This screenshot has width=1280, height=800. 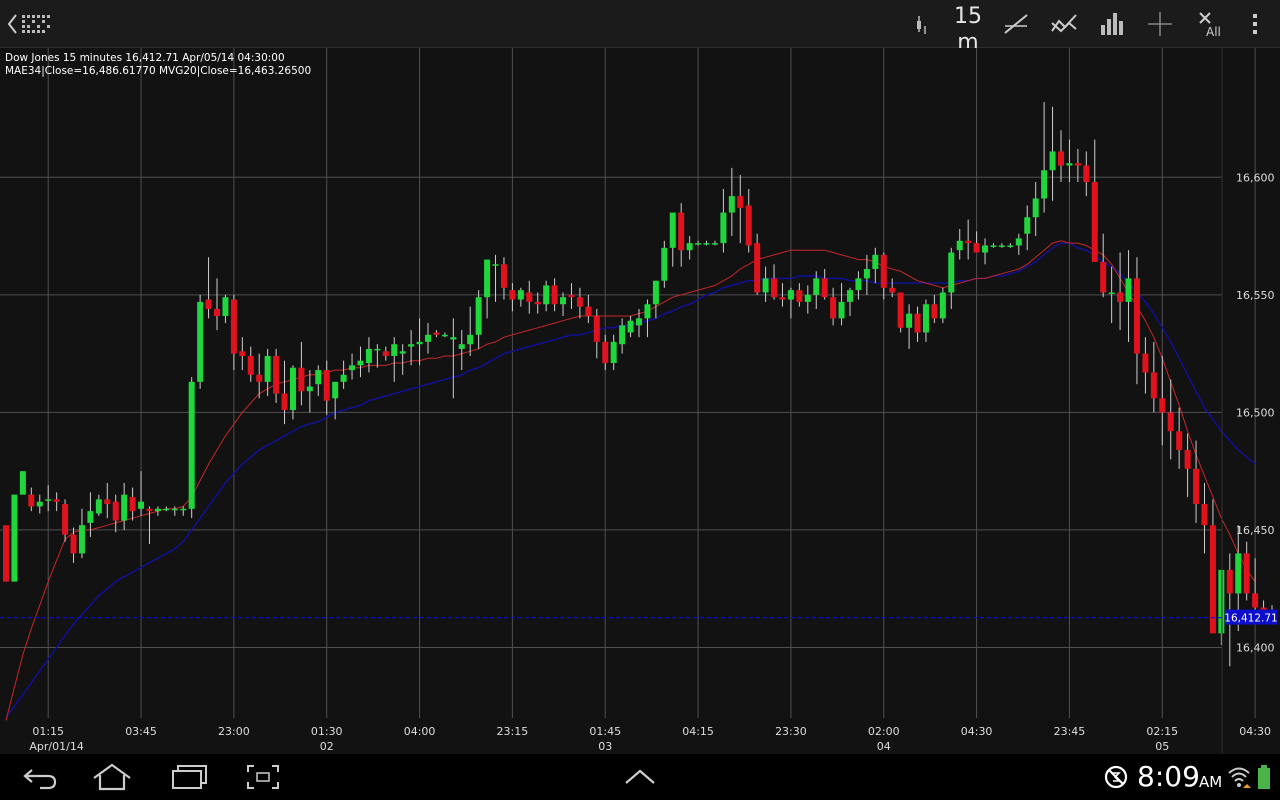 What do you see at coordinates (968, 24) in the screenshot?
I see `interval-button: 15 m` at bounding box center [968, 24].